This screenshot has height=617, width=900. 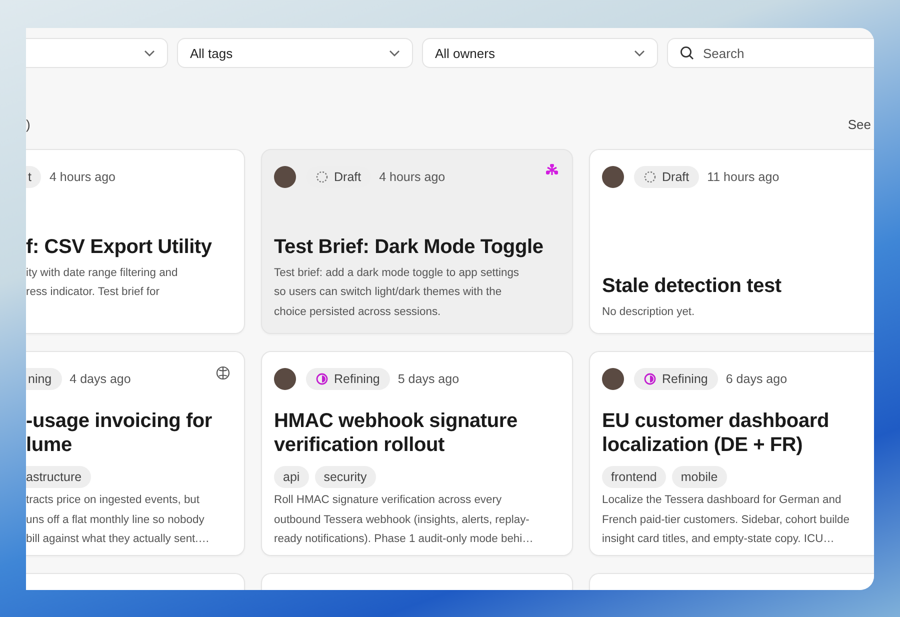 What do you see at coordinates (667, 177) in the screenshot?
I see `status-badge: Draft` at bounding box center [667, 177].